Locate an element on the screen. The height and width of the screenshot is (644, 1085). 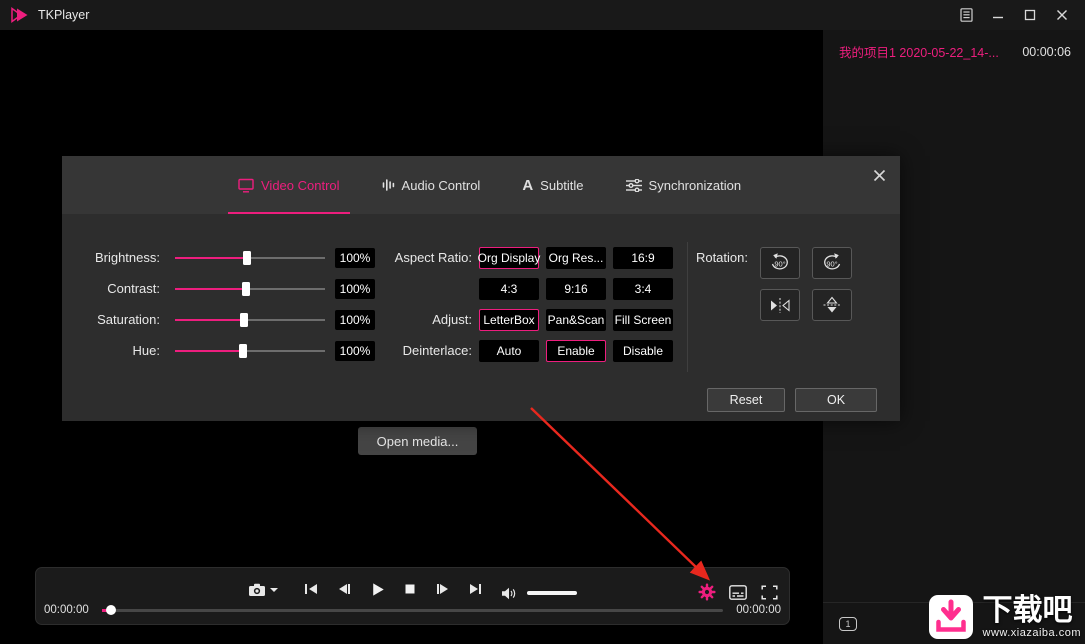
tab-audio-control: Audio Control is located at coordinates (431, 185).